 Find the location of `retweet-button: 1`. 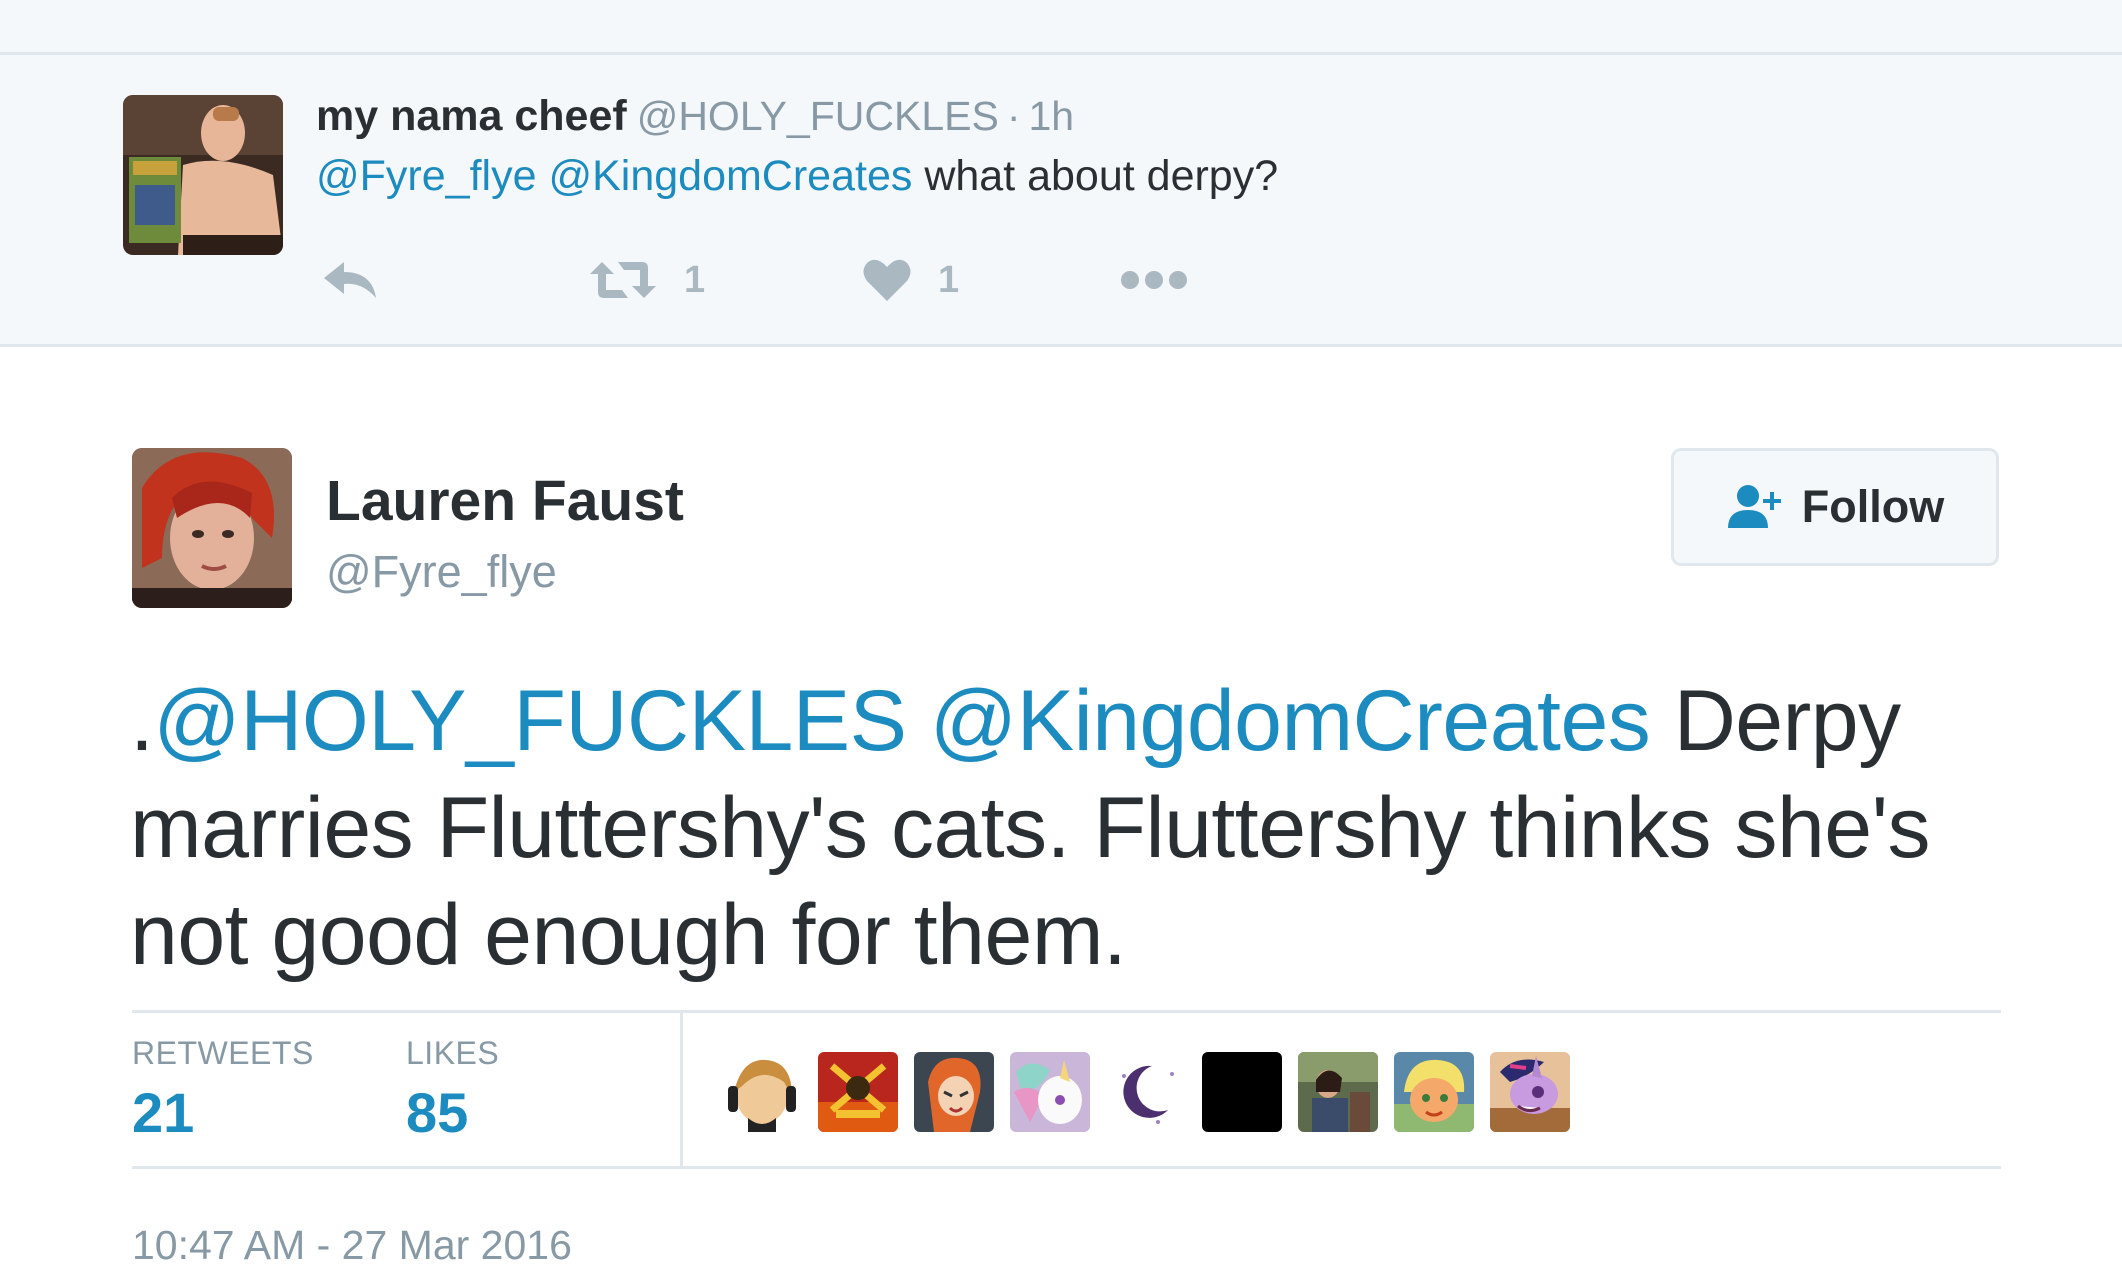

retweet-button: 1 is located at coordinates (646, 280).